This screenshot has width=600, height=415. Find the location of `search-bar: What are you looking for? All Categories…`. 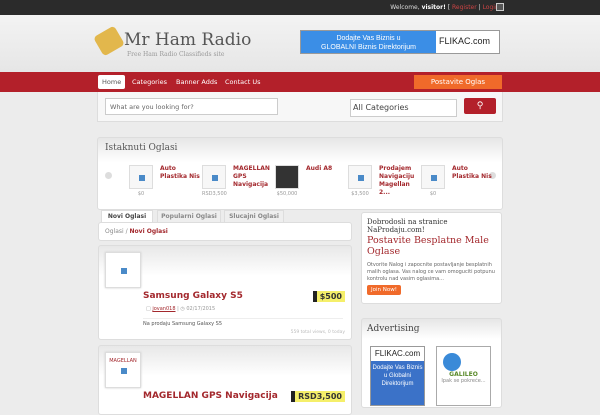

search-bar: What are you looking for? All Categories… is located at coordinates (300, 107).